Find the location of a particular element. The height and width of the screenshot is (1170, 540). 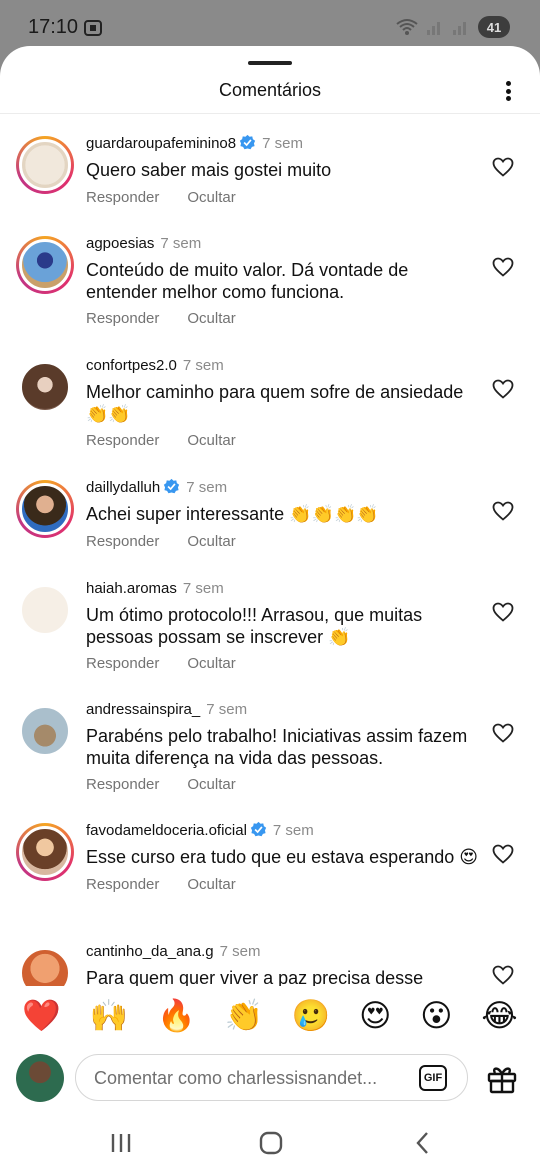

sheet-title: Comentários is located at coordinates (270, 90).